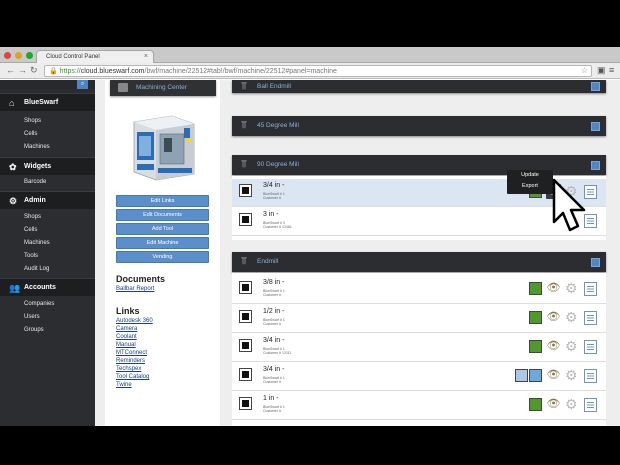  I want to click on link-techspex: Techspex, so click(128, 369).